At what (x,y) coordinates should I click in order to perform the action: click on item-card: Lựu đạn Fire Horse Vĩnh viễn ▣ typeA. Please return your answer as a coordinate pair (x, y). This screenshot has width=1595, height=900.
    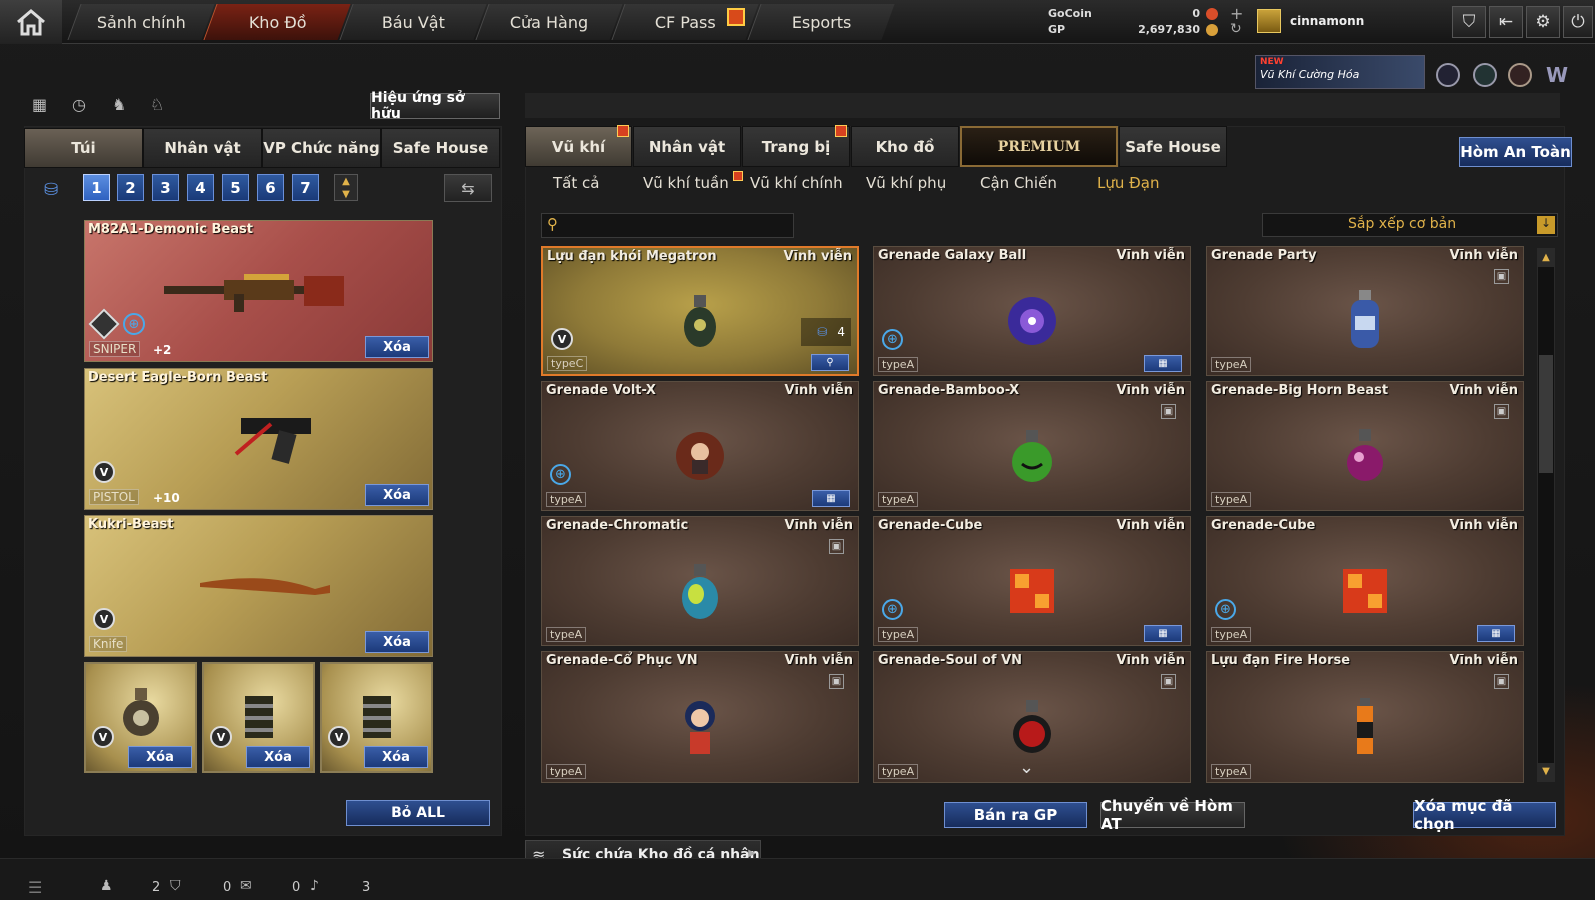
    Looking at the image, I should click on (1365, 717).